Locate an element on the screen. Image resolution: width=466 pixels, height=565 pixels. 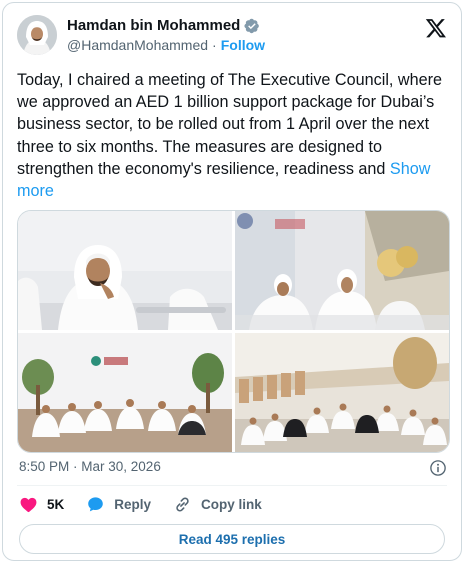
name-row: Hamdan bin Mohammed is located at coordinates (163, 25).